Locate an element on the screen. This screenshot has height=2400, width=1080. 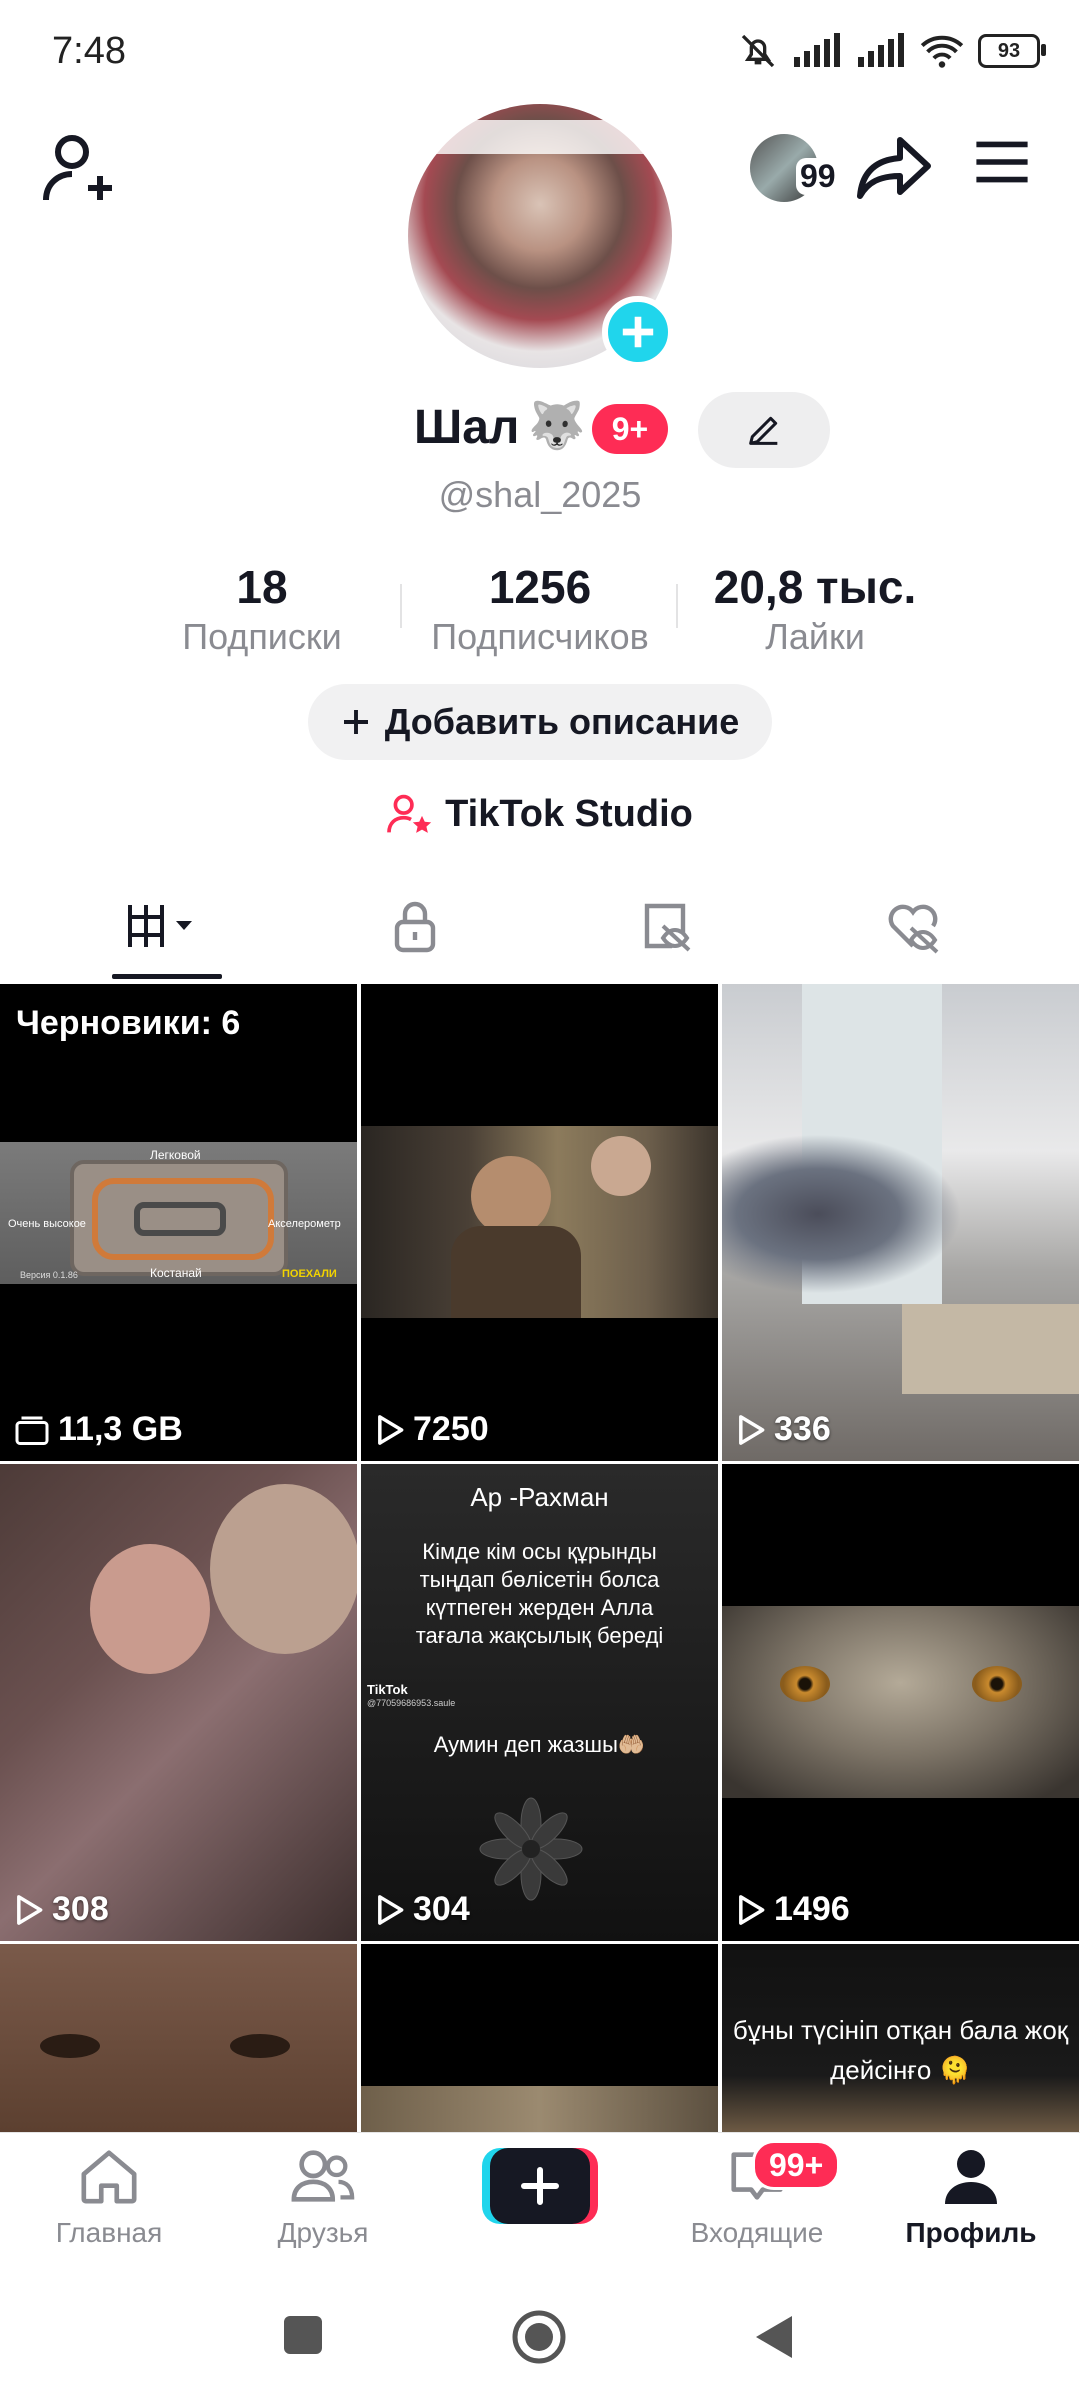
active-tab-indicator is located at coordinates (167, 976).